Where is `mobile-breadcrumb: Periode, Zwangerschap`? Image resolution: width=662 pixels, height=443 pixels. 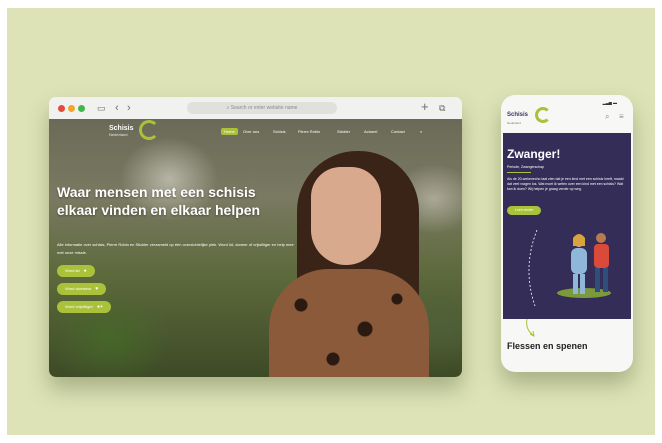
mobile-breadcrumb: Periode, Zwangerschap is located at coordinates (525, 167).